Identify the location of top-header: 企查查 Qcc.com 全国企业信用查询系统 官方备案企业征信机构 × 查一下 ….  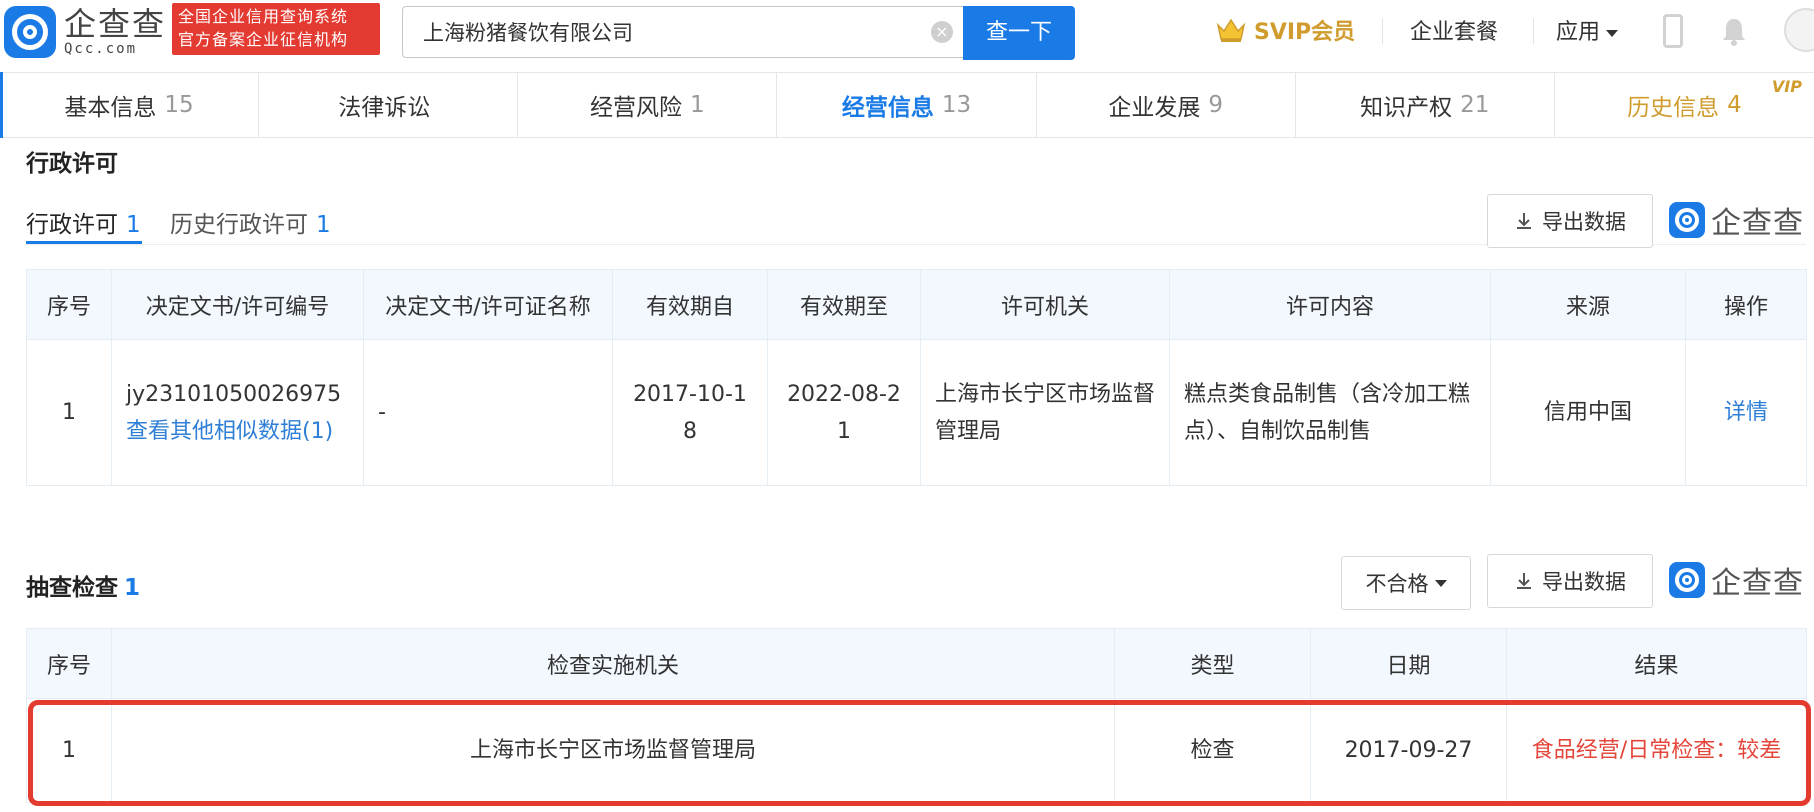
(907, 35).